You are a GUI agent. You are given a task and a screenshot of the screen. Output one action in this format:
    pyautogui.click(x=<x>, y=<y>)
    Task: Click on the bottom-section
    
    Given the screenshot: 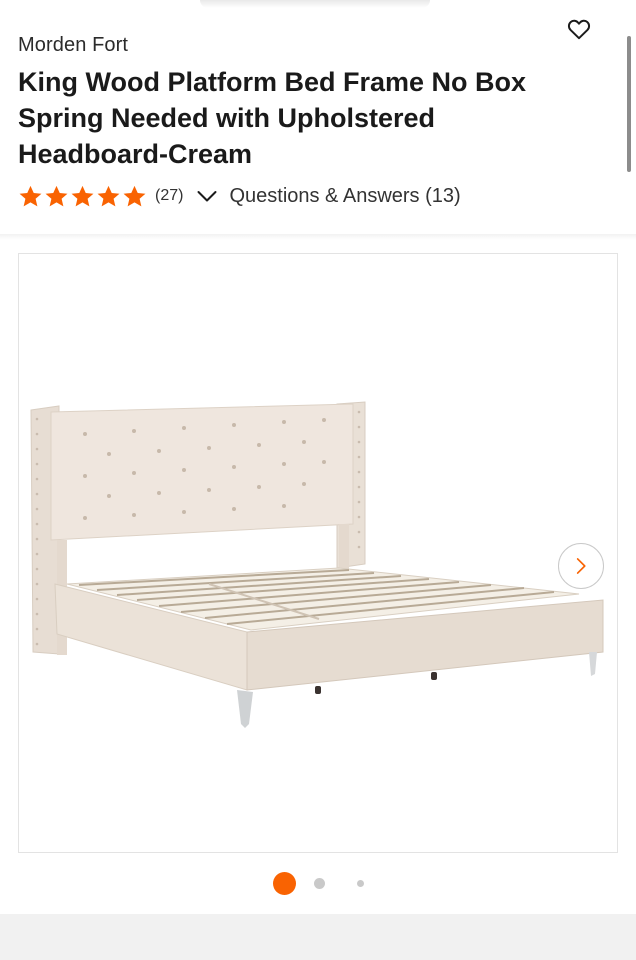 What is the action you would take?
    pyautogui.click(x=318, y=937)
    